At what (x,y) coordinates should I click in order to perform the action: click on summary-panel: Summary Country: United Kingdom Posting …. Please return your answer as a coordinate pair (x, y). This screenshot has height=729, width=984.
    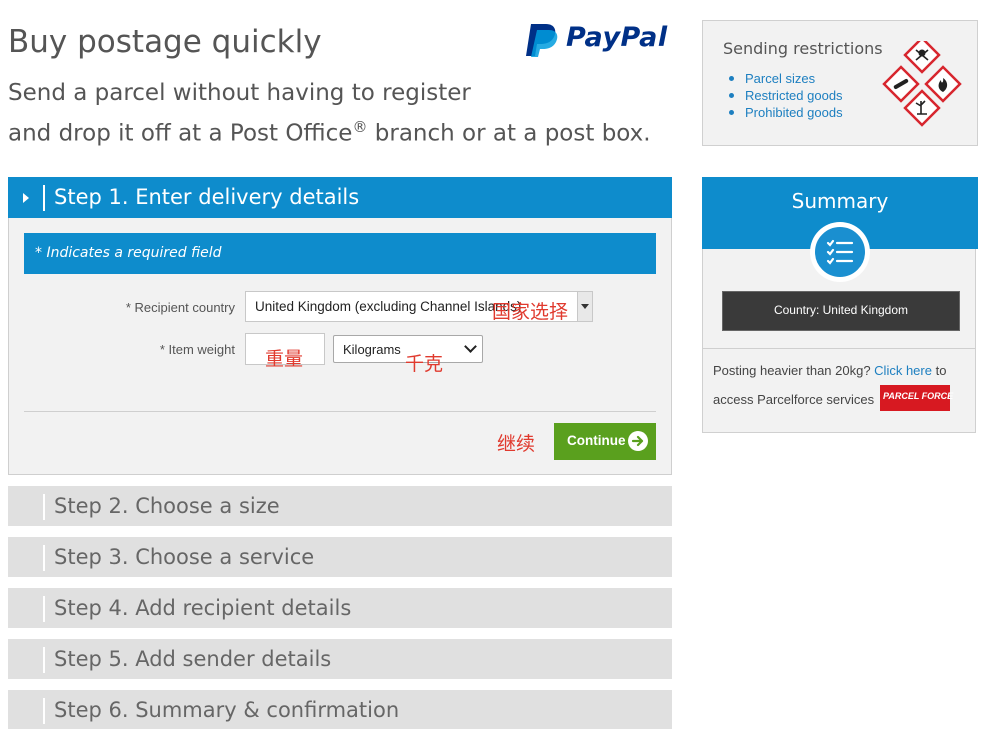
    Looking at the image, I should click on (840, 305).